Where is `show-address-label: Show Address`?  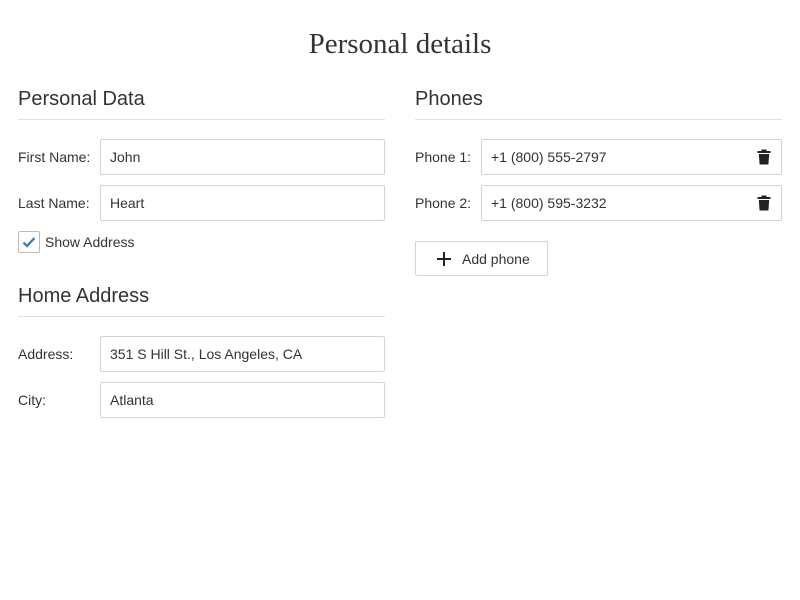
show-address-label: Show Address is located at coordinates (90, 242).